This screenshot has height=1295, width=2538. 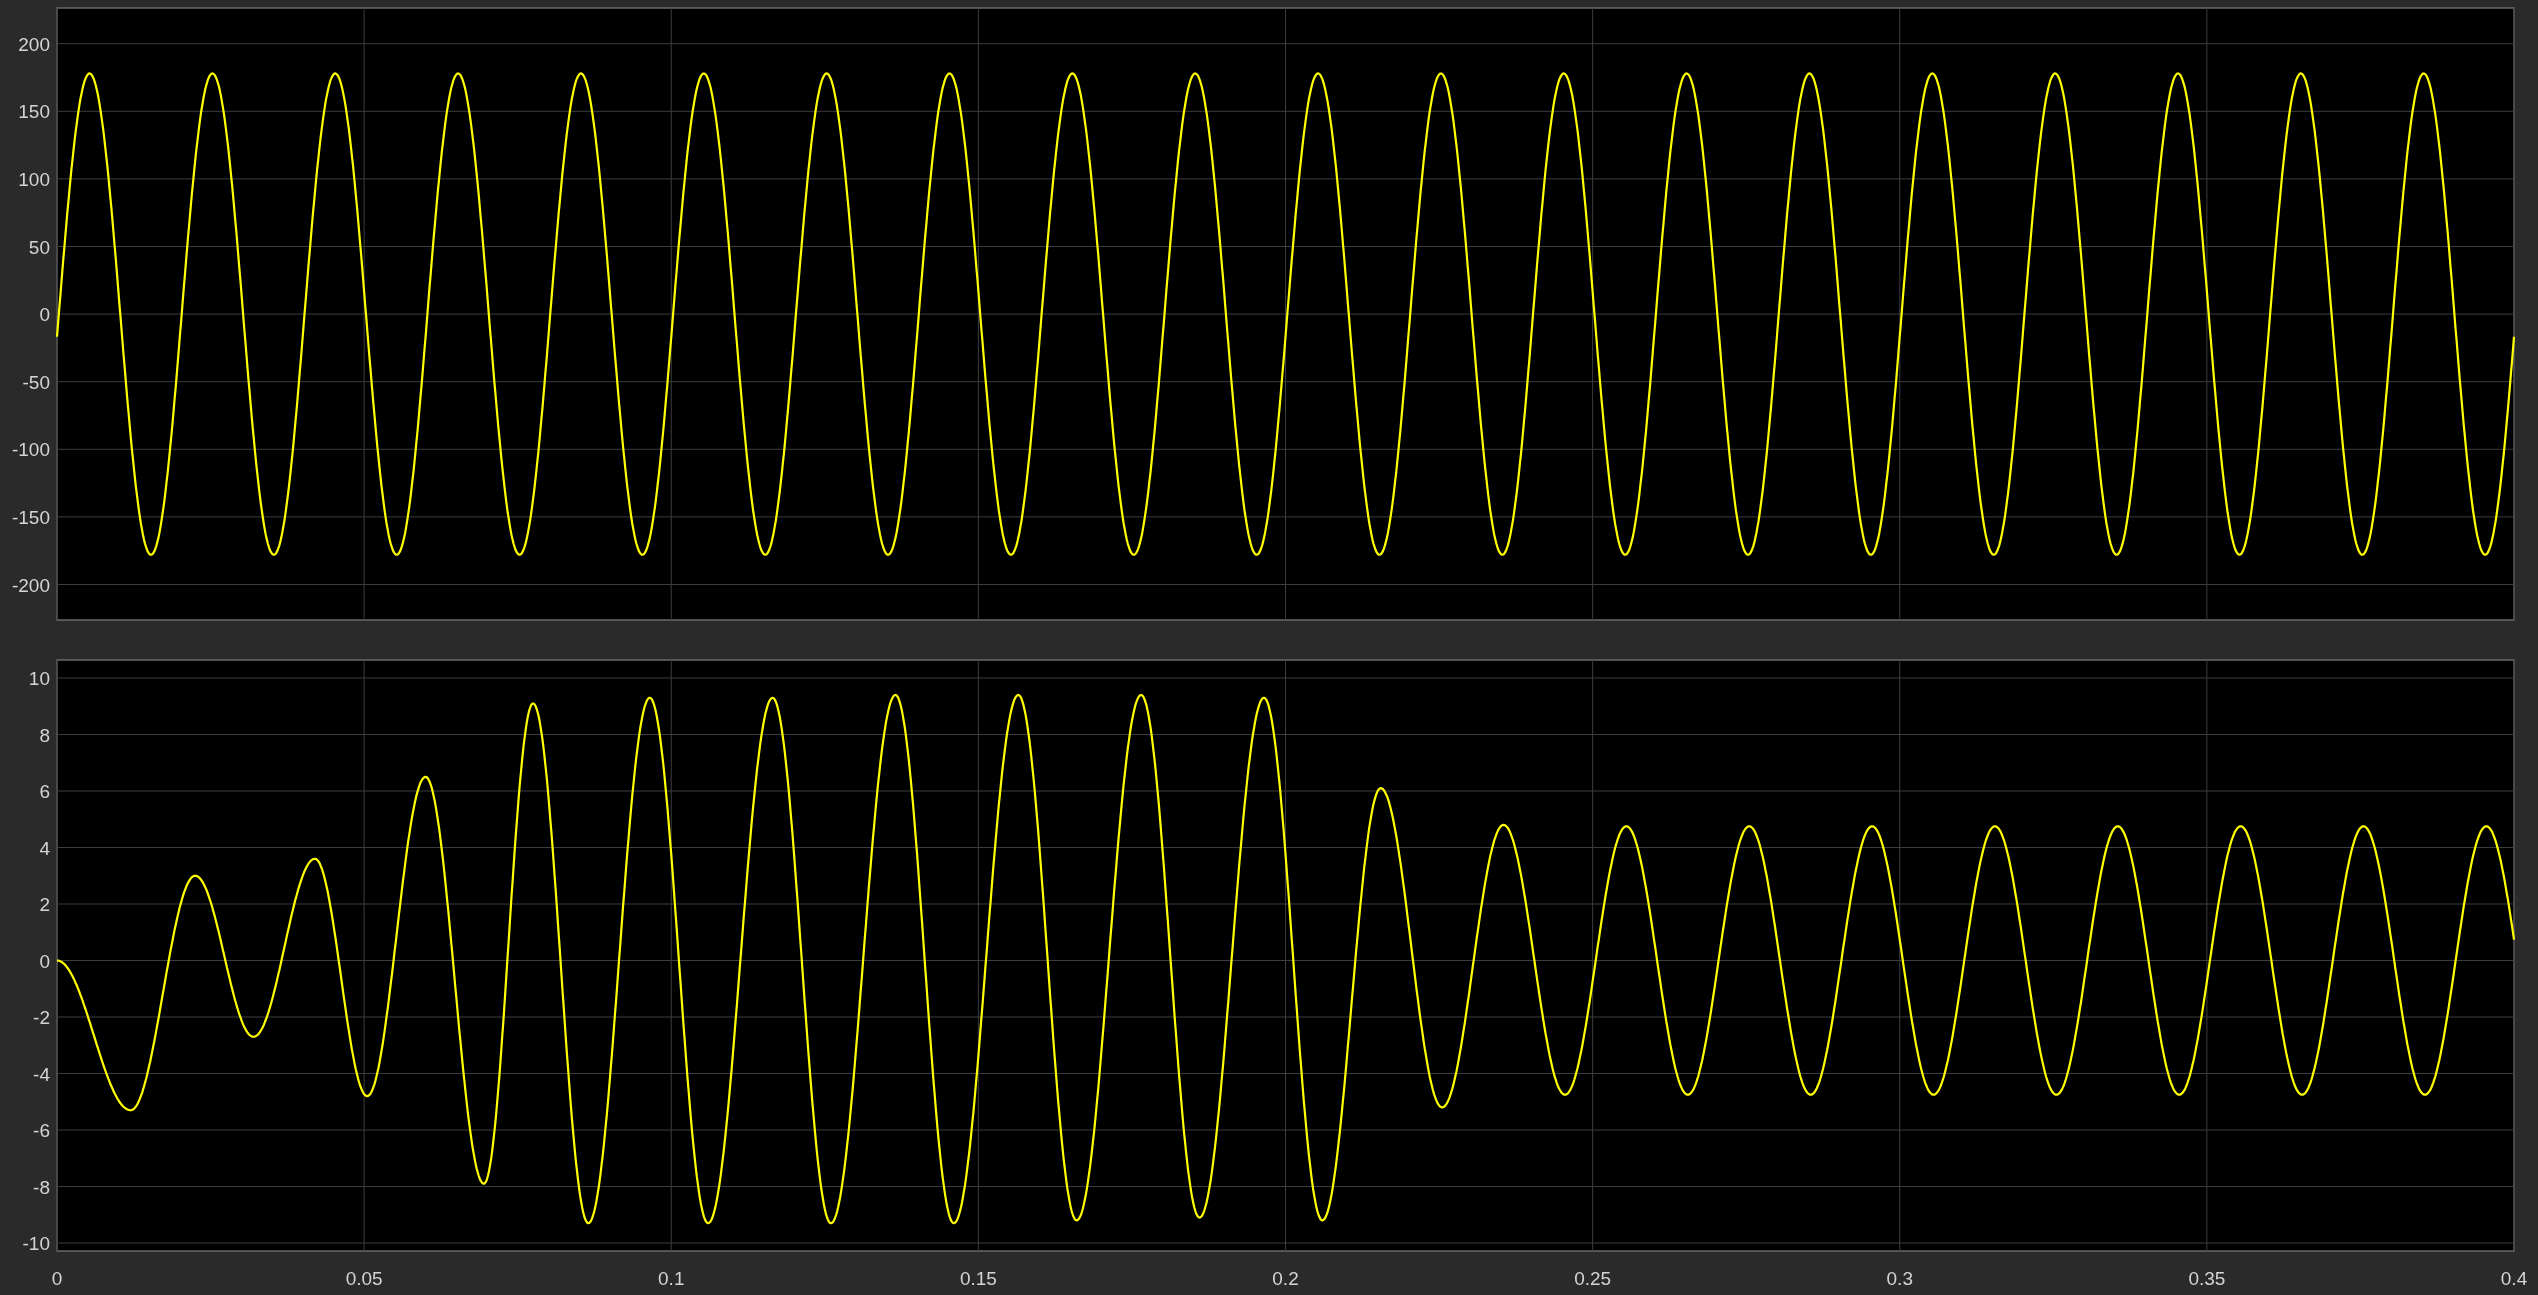 What do you see at coordinates (30, 517) in the screenshot?
I see `y-tick-label: -150` at bounding box center [30, 517].